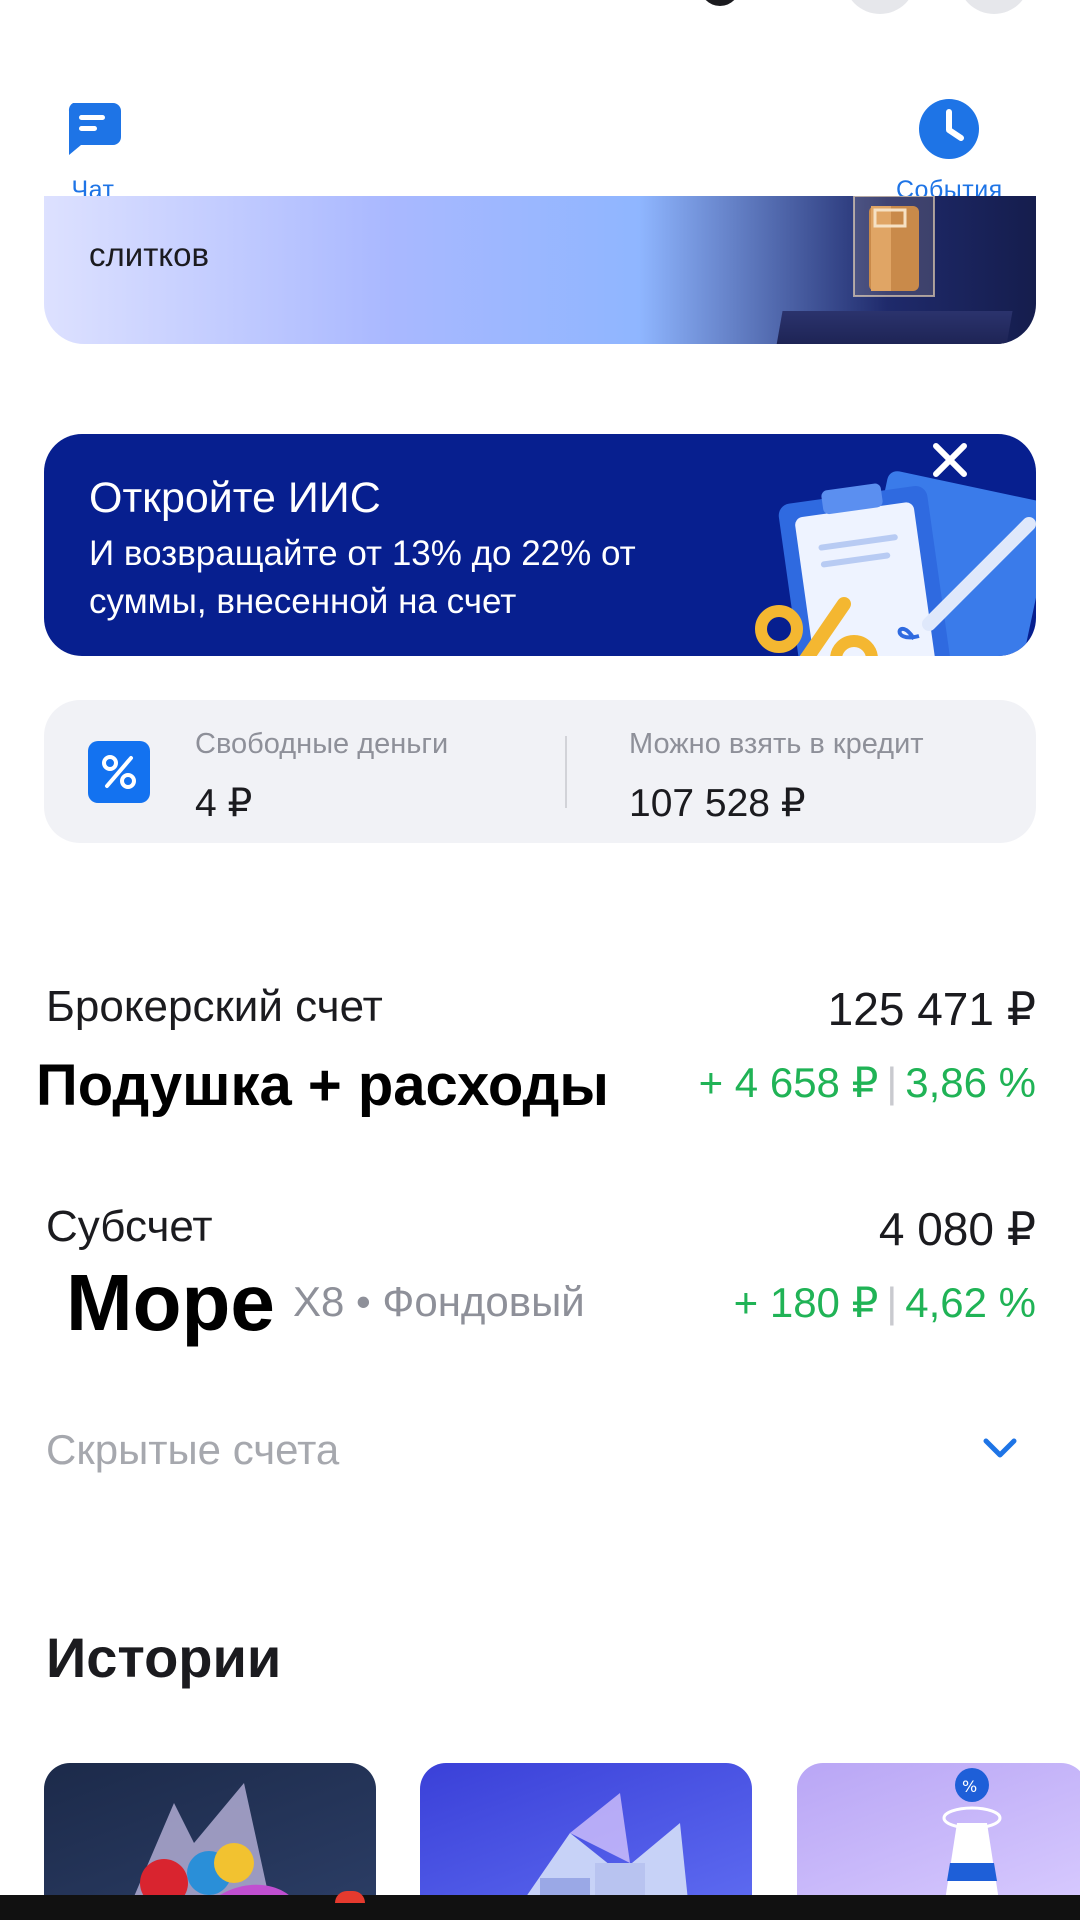 The image size is (1080, 1920). What do you see at coordinates (541, 1456) in the screenshot?
I see `hidden-accounts-toggle: Скрытые счета` at bounding box center [541, 1456].